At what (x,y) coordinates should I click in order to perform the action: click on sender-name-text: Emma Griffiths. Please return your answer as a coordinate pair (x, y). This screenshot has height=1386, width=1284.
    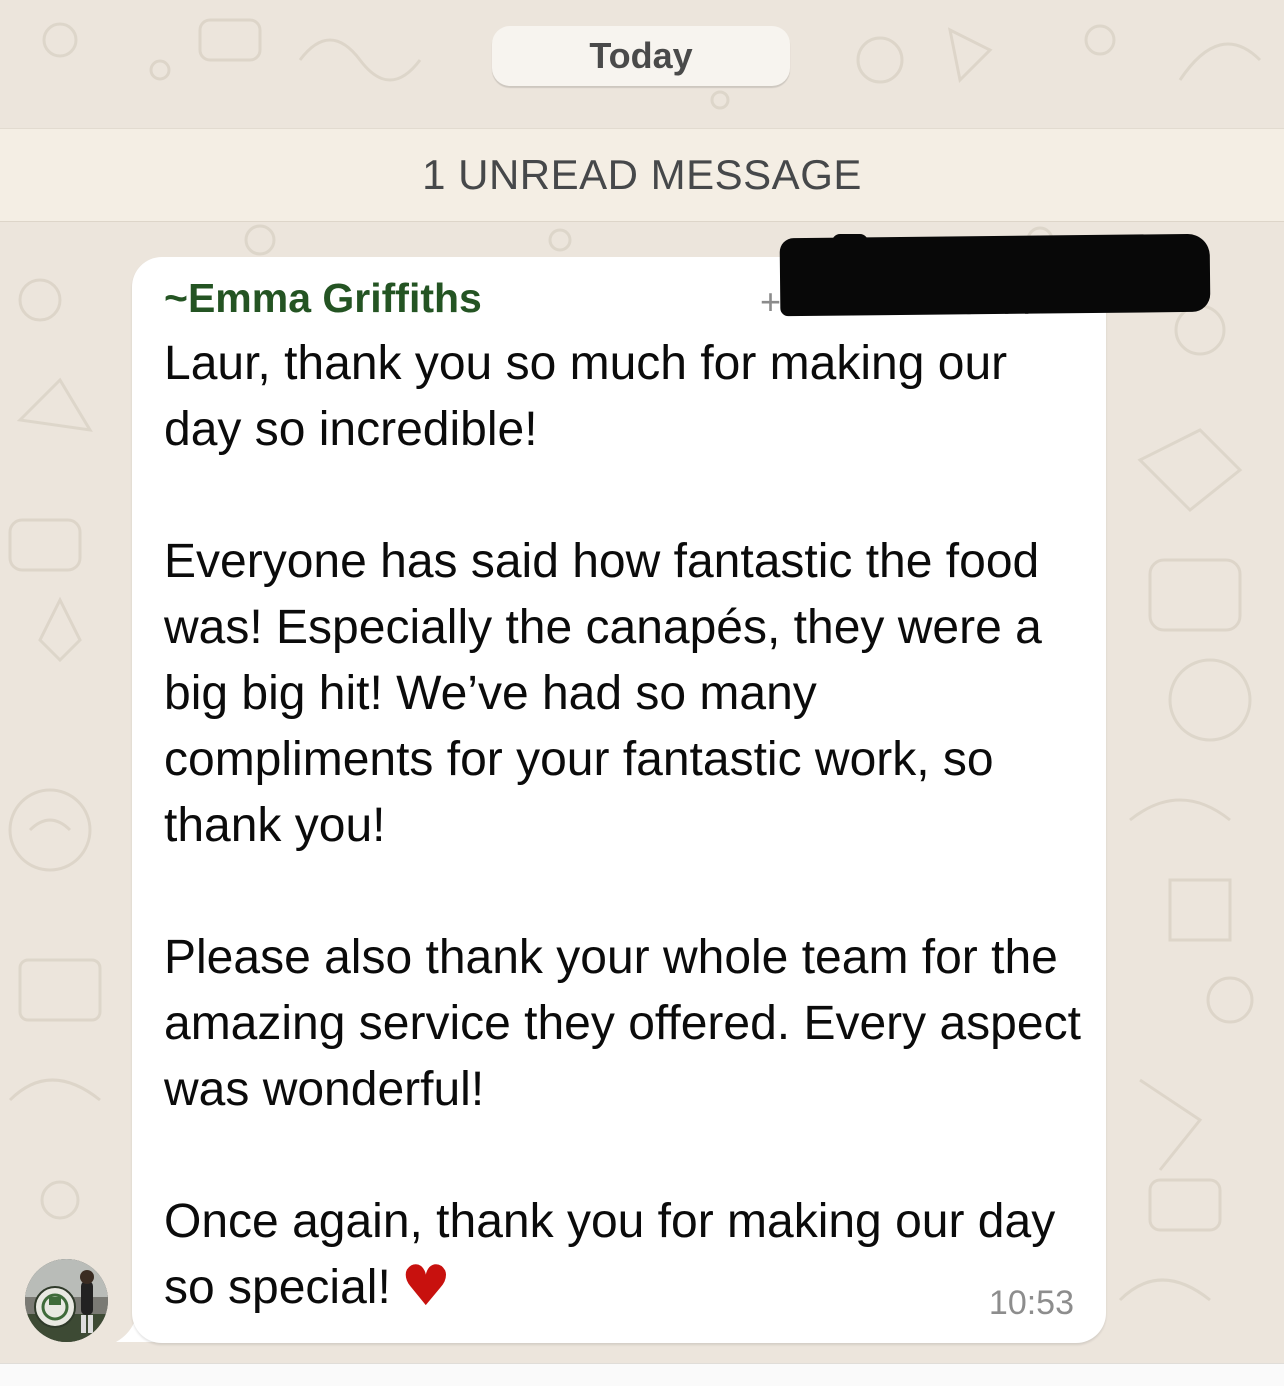
    Looking at the image, I should click on (334, 298).